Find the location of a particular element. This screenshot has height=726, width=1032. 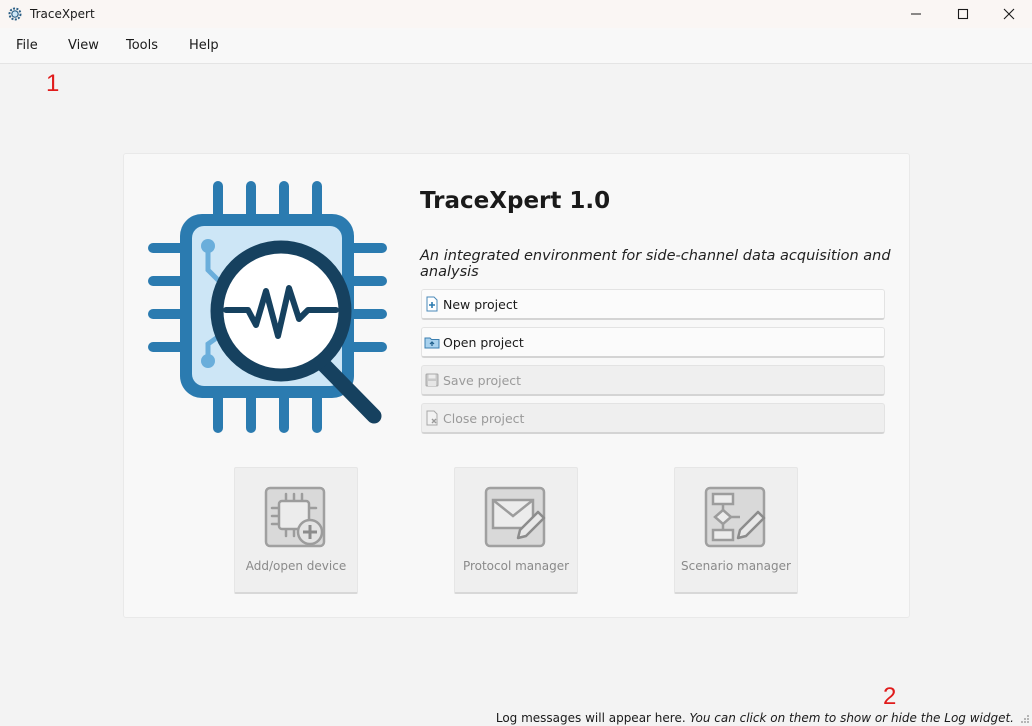

chip-magnifier-logo-icon is located at coordinates (267, 307).